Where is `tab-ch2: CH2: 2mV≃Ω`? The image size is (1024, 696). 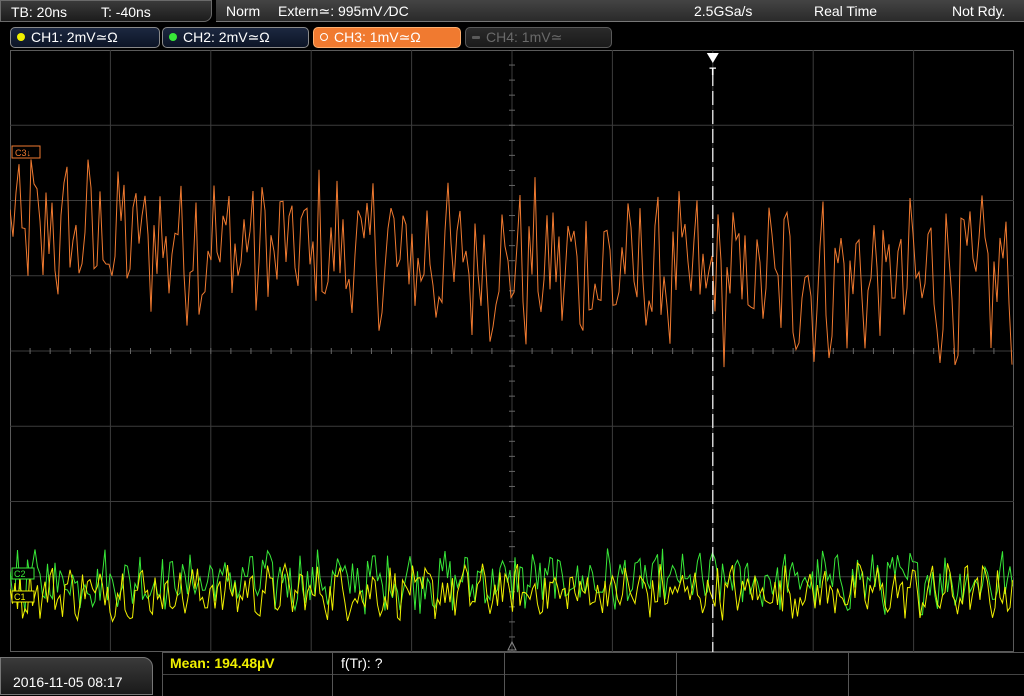
tab-ch2: CH2: 2mV≃Ω is located at coordinates (235, 37).